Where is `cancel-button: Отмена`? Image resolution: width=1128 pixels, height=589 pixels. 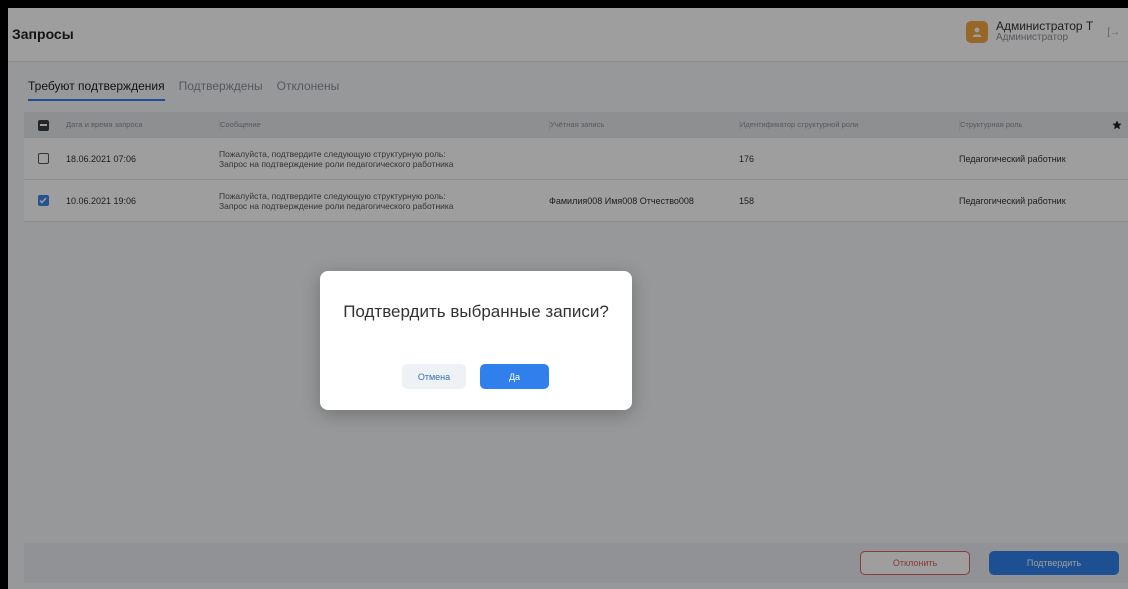 cancel-button: Отмена is located at coordinates (434, 376).